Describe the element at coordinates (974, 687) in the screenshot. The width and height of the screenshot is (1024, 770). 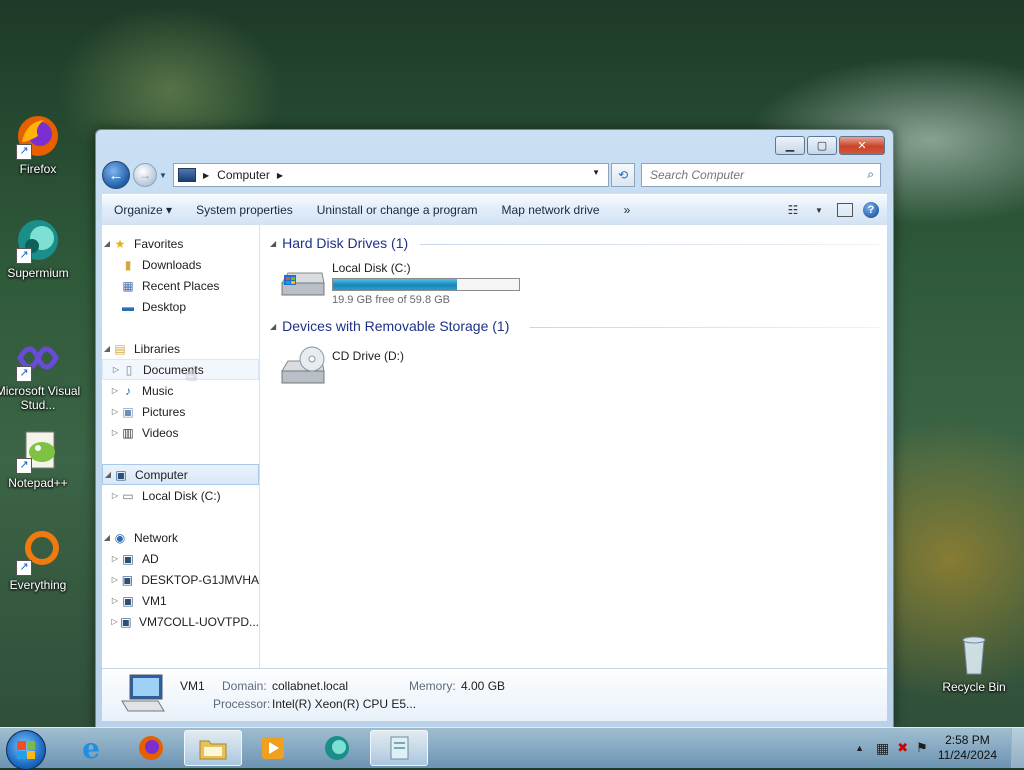
I see `desktop-icon-label: Recycle Bin` at that location.